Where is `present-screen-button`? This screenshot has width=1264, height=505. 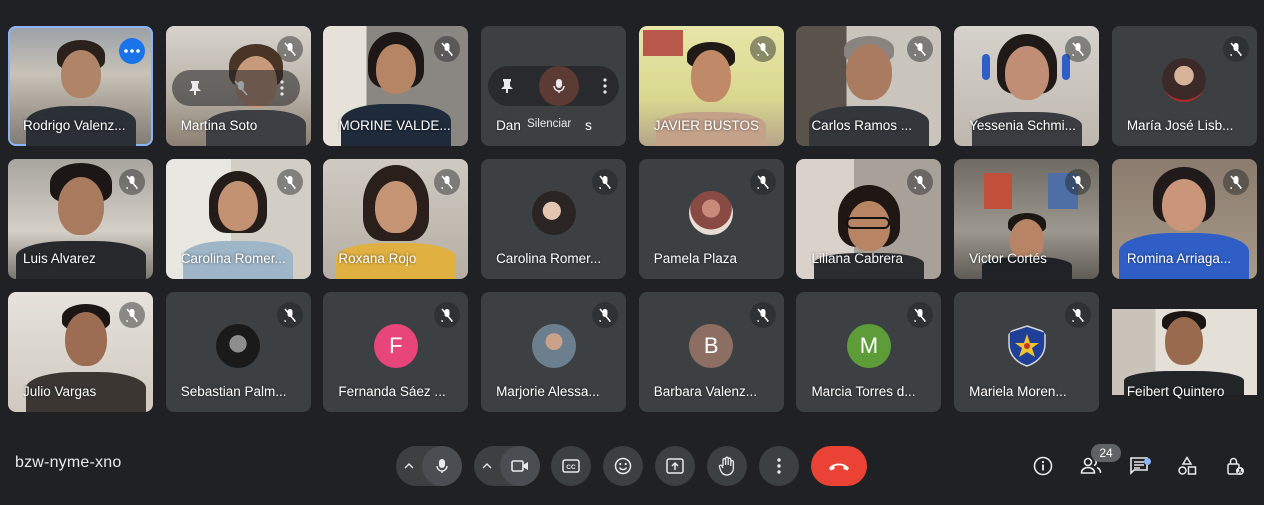 present-screen-button is located at coordinates (675, 466).